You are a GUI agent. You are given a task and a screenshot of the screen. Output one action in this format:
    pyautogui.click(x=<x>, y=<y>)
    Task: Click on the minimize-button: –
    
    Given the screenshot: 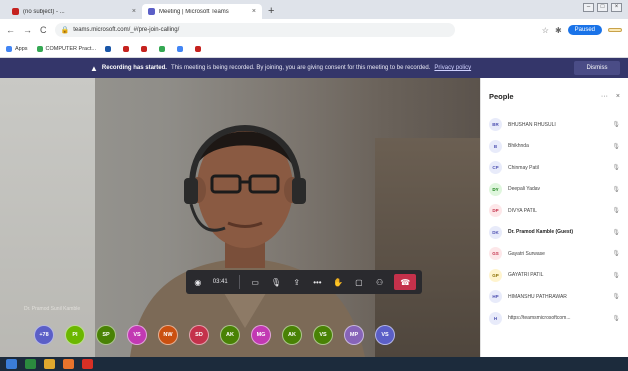 What is the action you would take?
    pyautogui.click(x=588, y=7)
    